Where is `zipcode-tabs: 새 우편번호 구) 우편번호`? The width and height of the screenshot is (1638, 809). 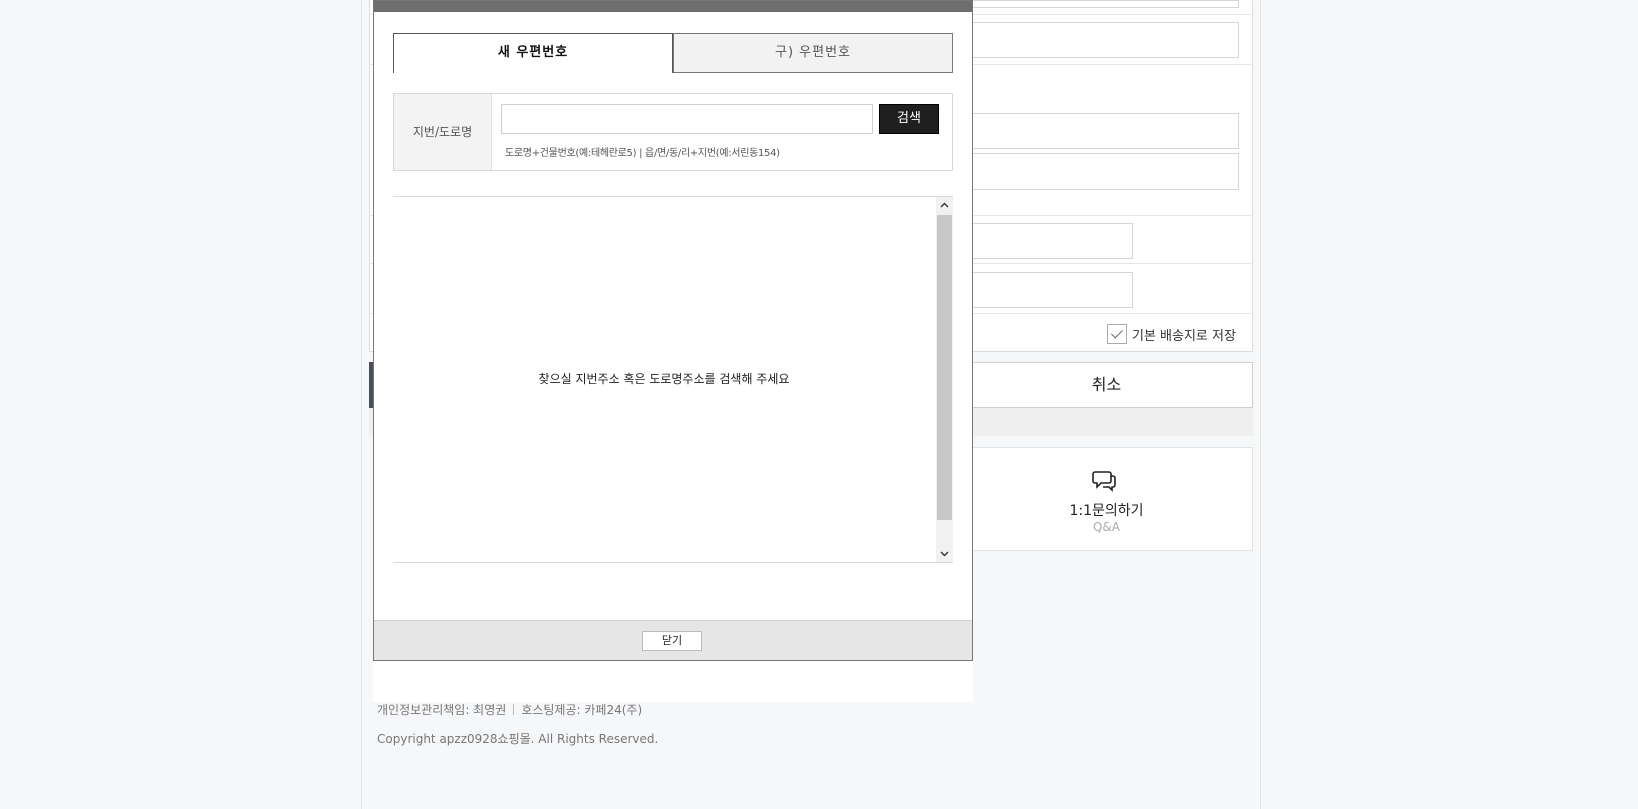 zipcode-tabs: 새 우편번호 구) 우편번호 is located at coordinates (673, 53).